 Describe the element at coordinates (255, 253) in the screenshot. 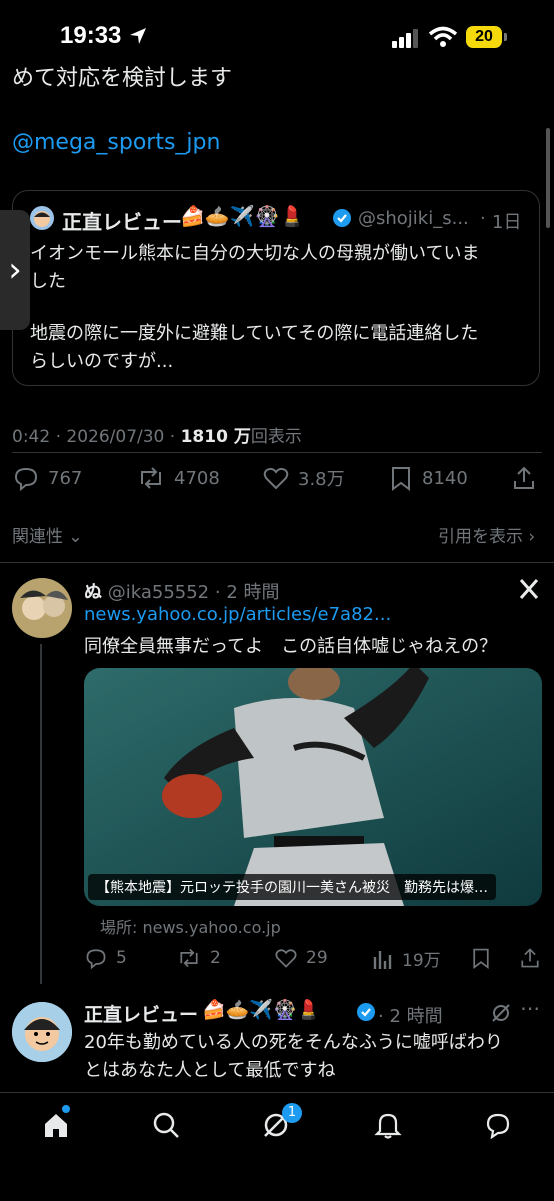

I see `quoted-text-line1: イオンモール熊本に自分の大切な人の母親が働いていま` at that location.